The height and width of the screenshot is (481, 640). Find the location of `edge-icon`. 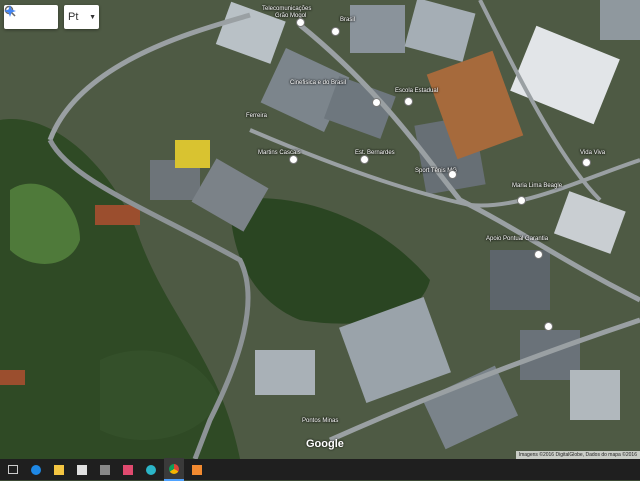

edge-icon is located at coordinates (36, 469).